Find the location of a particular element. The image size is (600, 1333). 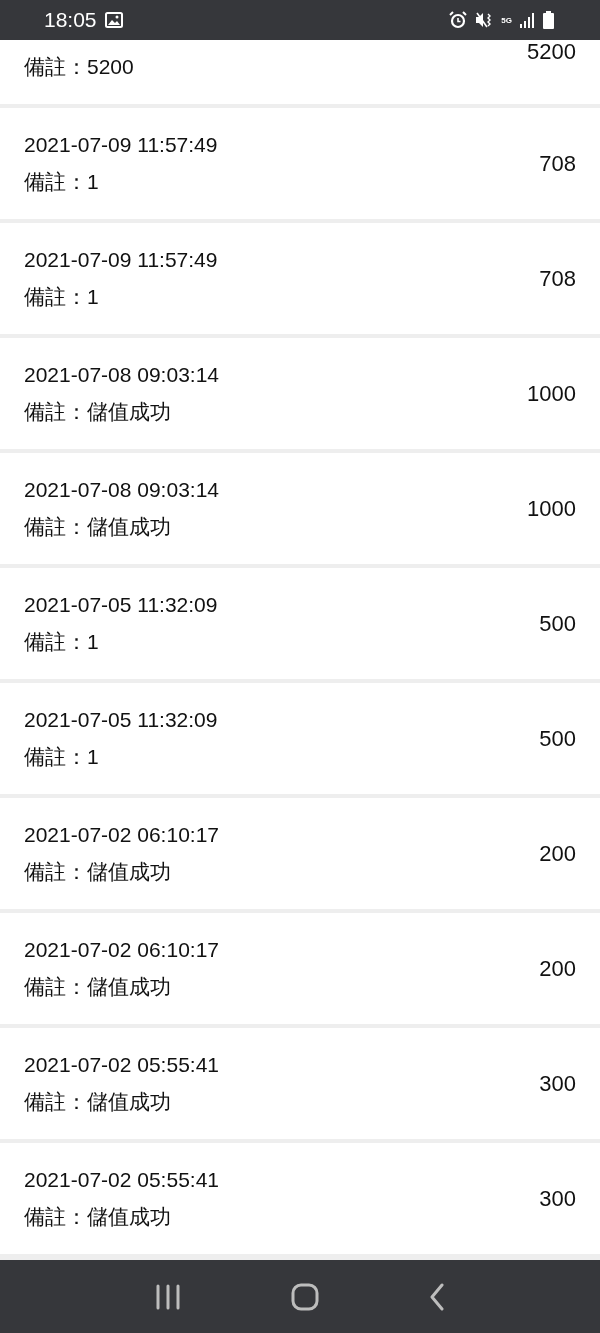

image-icon is located at coordinates (113, 20).